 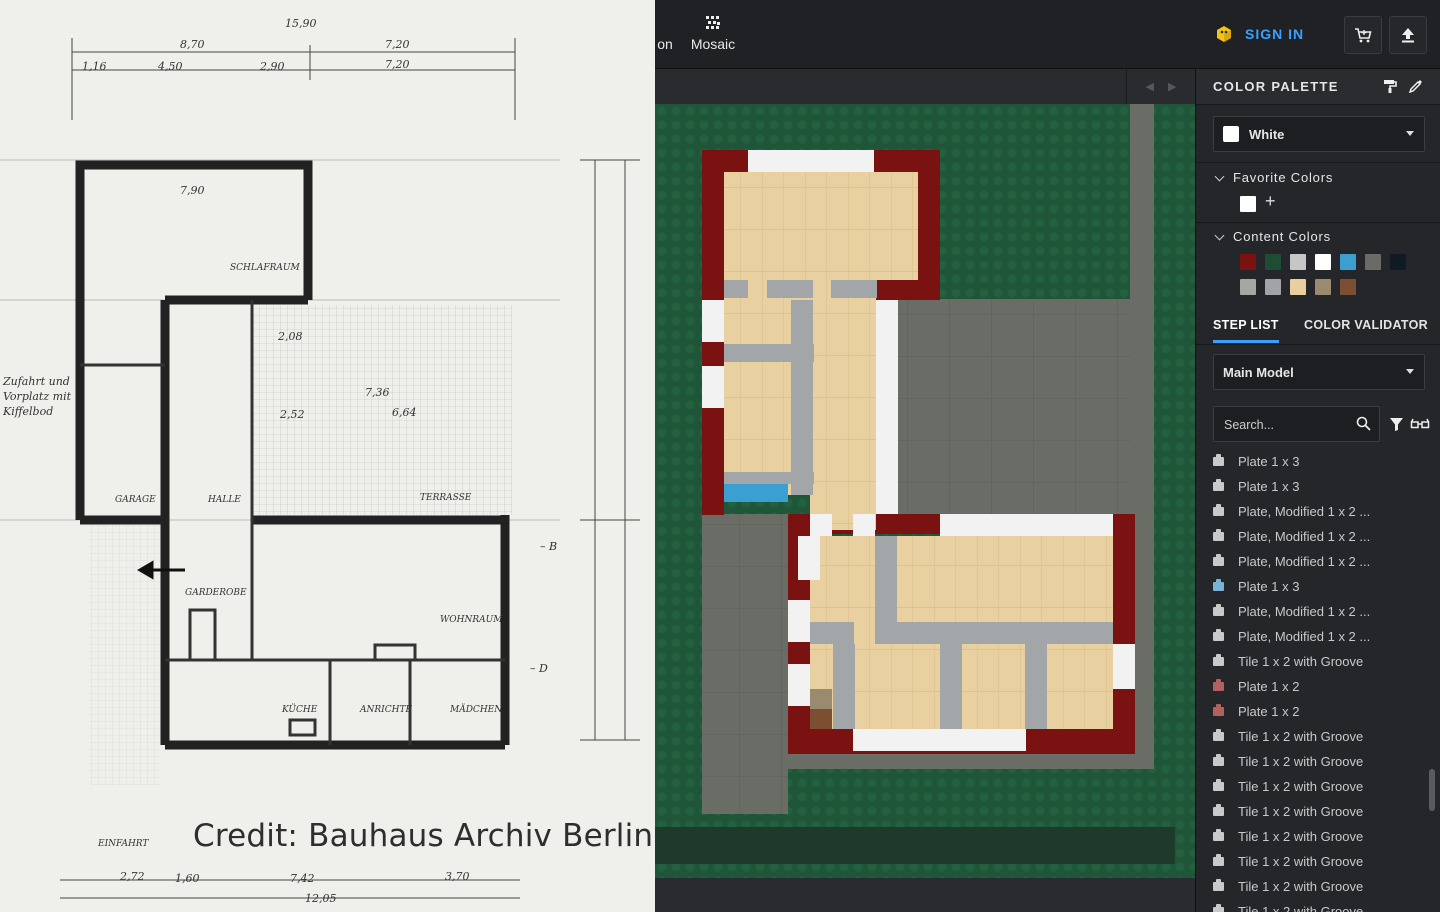 What do you see at coordinates (1390, 86) in the screenshot?
I see `paint-roller-icon` at bounding box center [1390, 86].